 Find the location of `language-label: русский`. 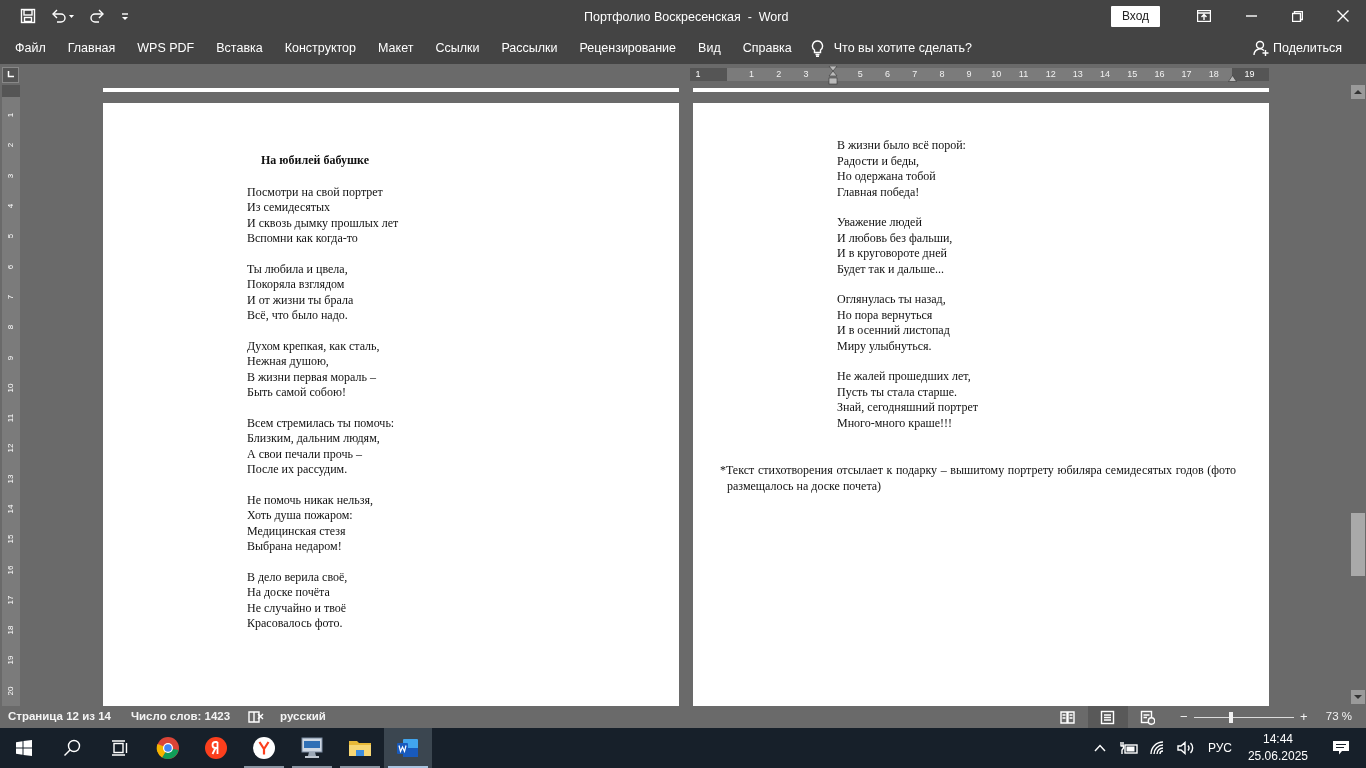

language-label: русский is located at coordinates (303, 717).